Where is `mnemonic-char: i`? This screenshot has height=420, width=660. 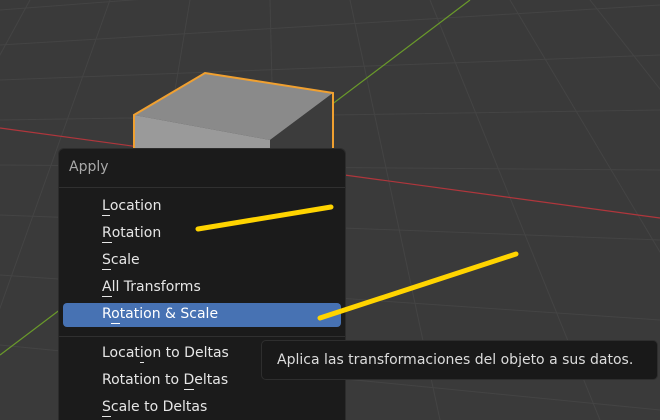 mnemonic-char: i is located at coordinates (141, 353).